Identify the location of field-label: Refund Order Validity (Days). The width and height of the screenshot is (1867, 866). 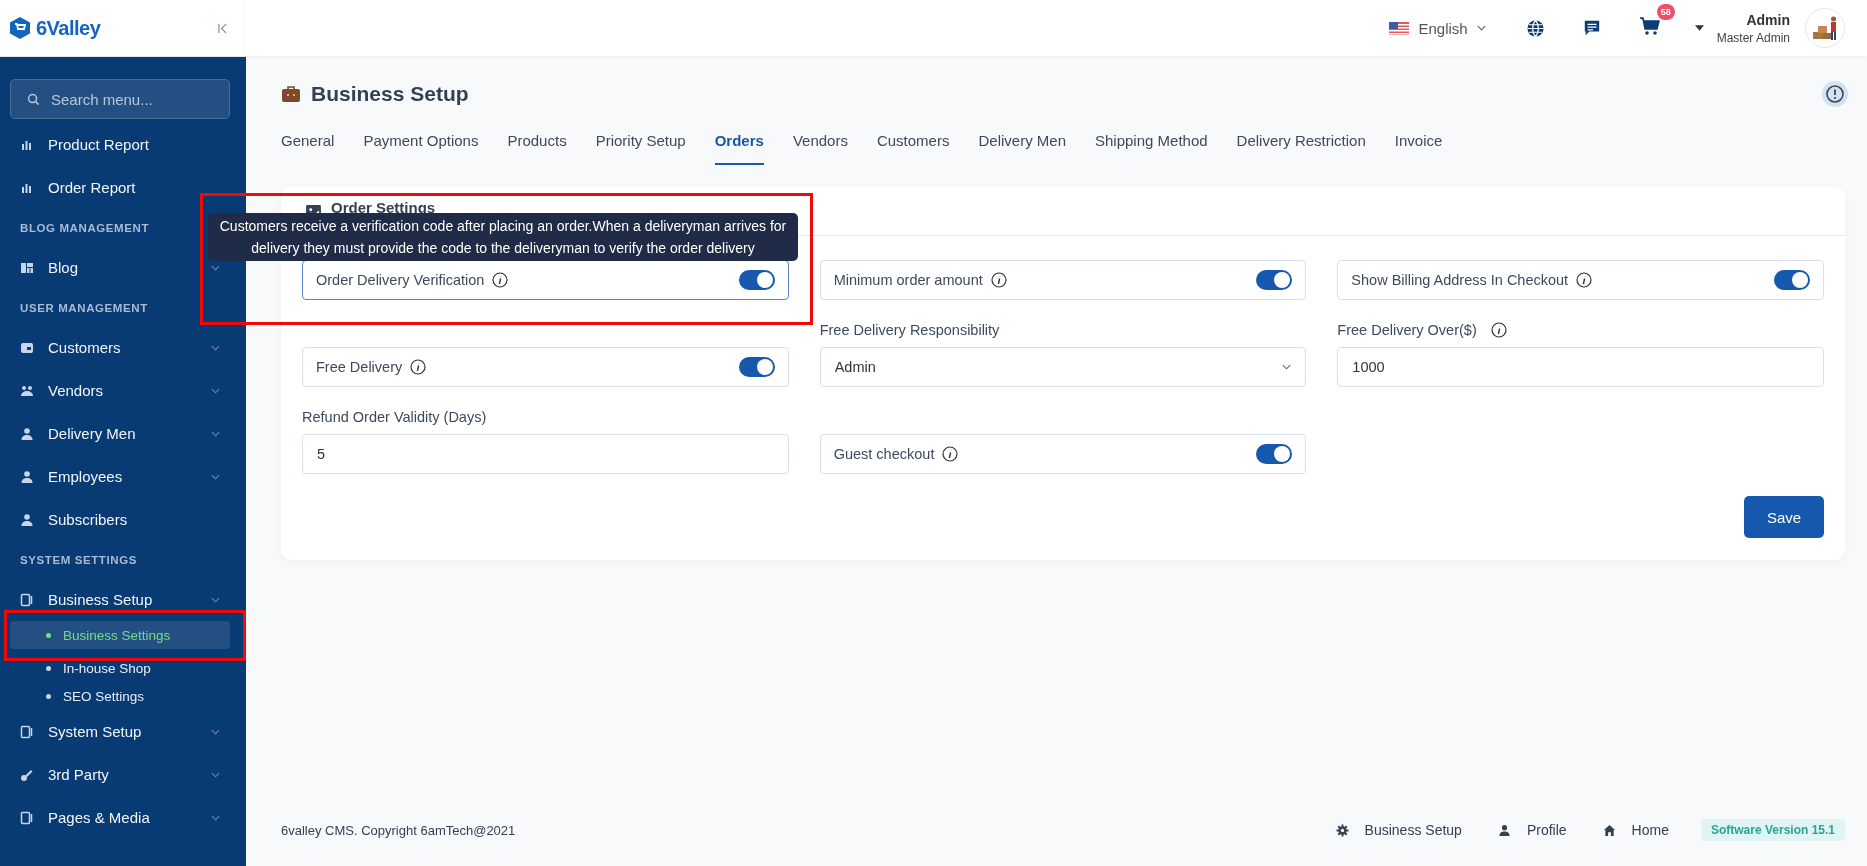
(394, 417).